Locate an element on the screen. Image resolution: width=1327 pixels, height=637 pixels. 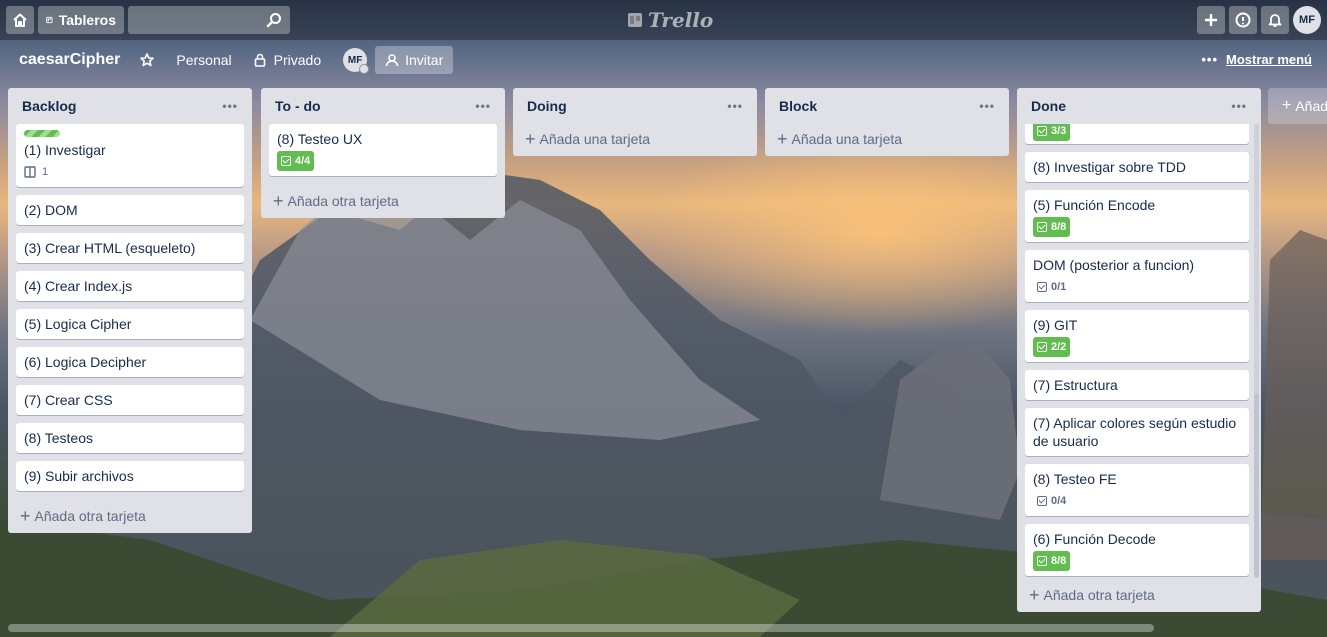
team-button: Personal is located at coordinates (203, 60).